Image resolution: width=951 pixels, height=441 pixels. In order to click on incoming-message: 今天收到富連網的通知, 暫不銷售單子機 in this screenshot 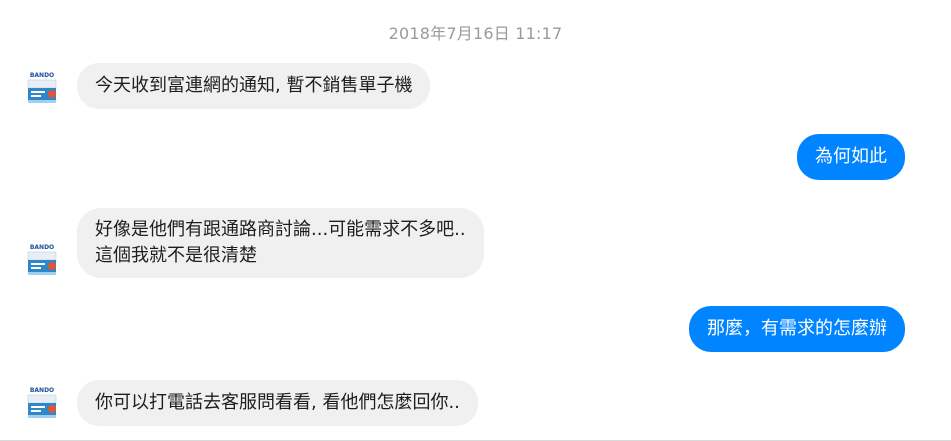, I will do `click(254, 86)`.